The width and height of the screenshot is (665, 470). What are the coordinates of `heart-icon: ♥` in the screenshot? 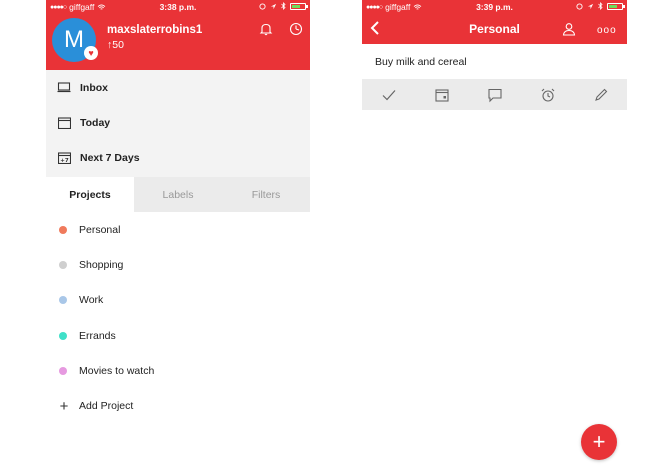 It's located at (91, 53).